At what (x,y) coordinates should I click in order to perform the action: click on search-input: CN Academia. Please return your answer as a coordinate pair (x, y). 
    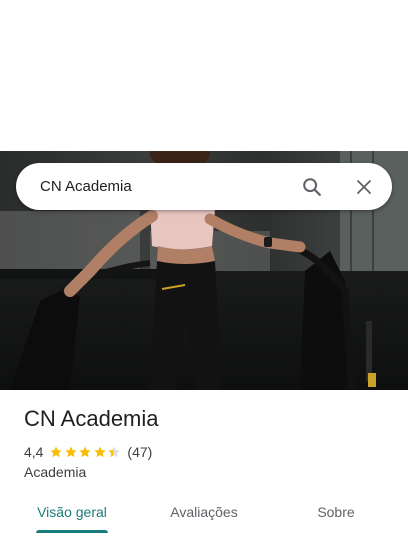
    Looking at the image, I should click on (170, 186).